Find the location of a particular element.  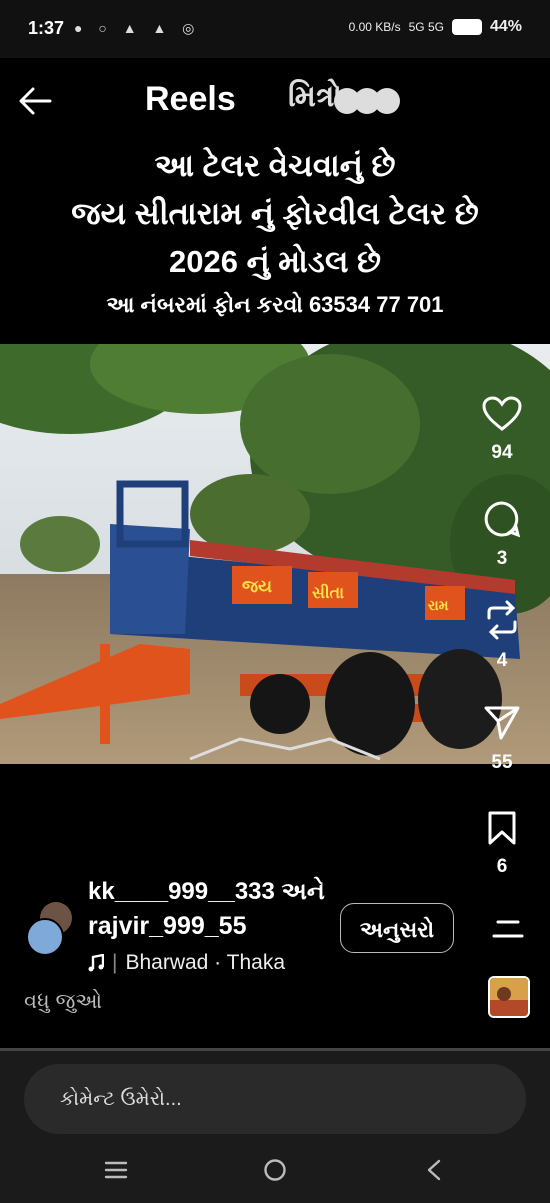

notification-icons: ● ○ ▲ ▲ ◎ is located at coordinates (137, 28).